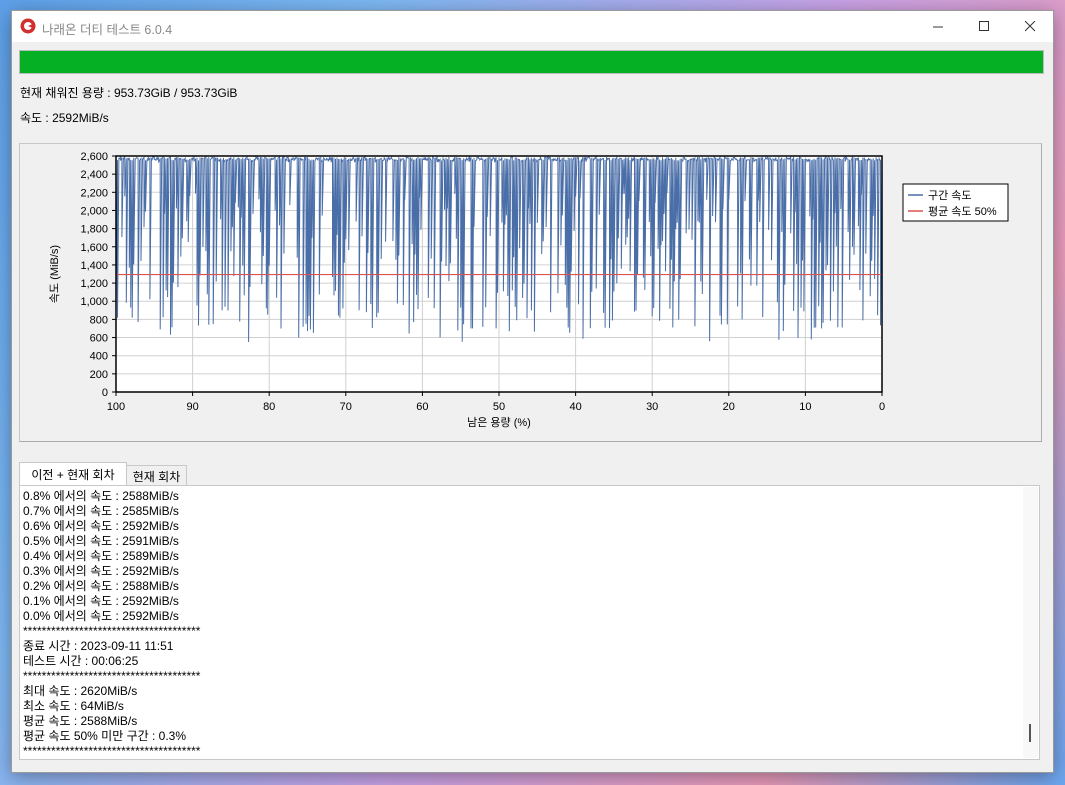 Image resolution: width=1065 pixels, height=785 pixels. I want to click on y-tick-label: 200, so click(99, 375).